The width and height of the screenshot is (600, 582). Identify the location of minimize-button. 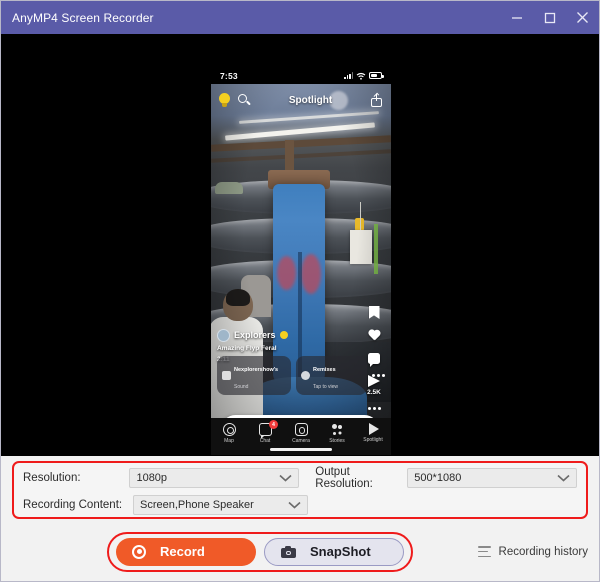
(516, 17).